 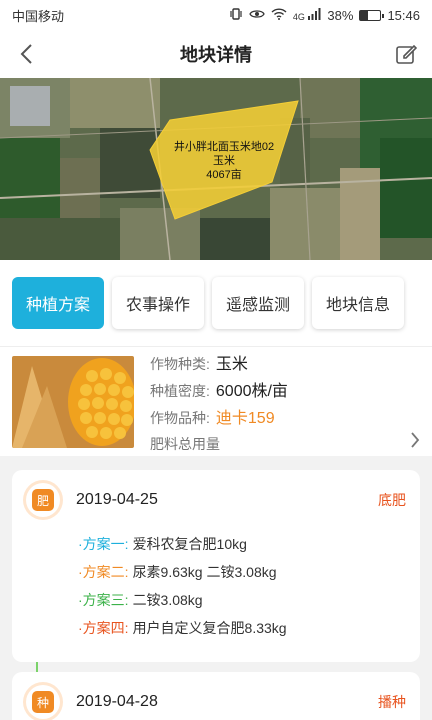 What do you see at coordinates (298, 17) in the screenshot?
I see `network-type: 4G` at bounding box center [298, 17].